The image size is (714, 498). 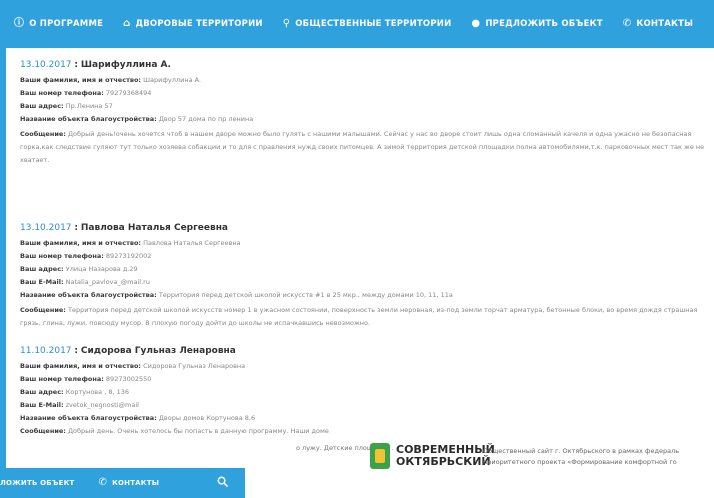 What do you see at coordinates (665, 24) in the screenshot?
I see `nav-contacts-label: КОНТАКТЫ` at bounding box center [665, 24].